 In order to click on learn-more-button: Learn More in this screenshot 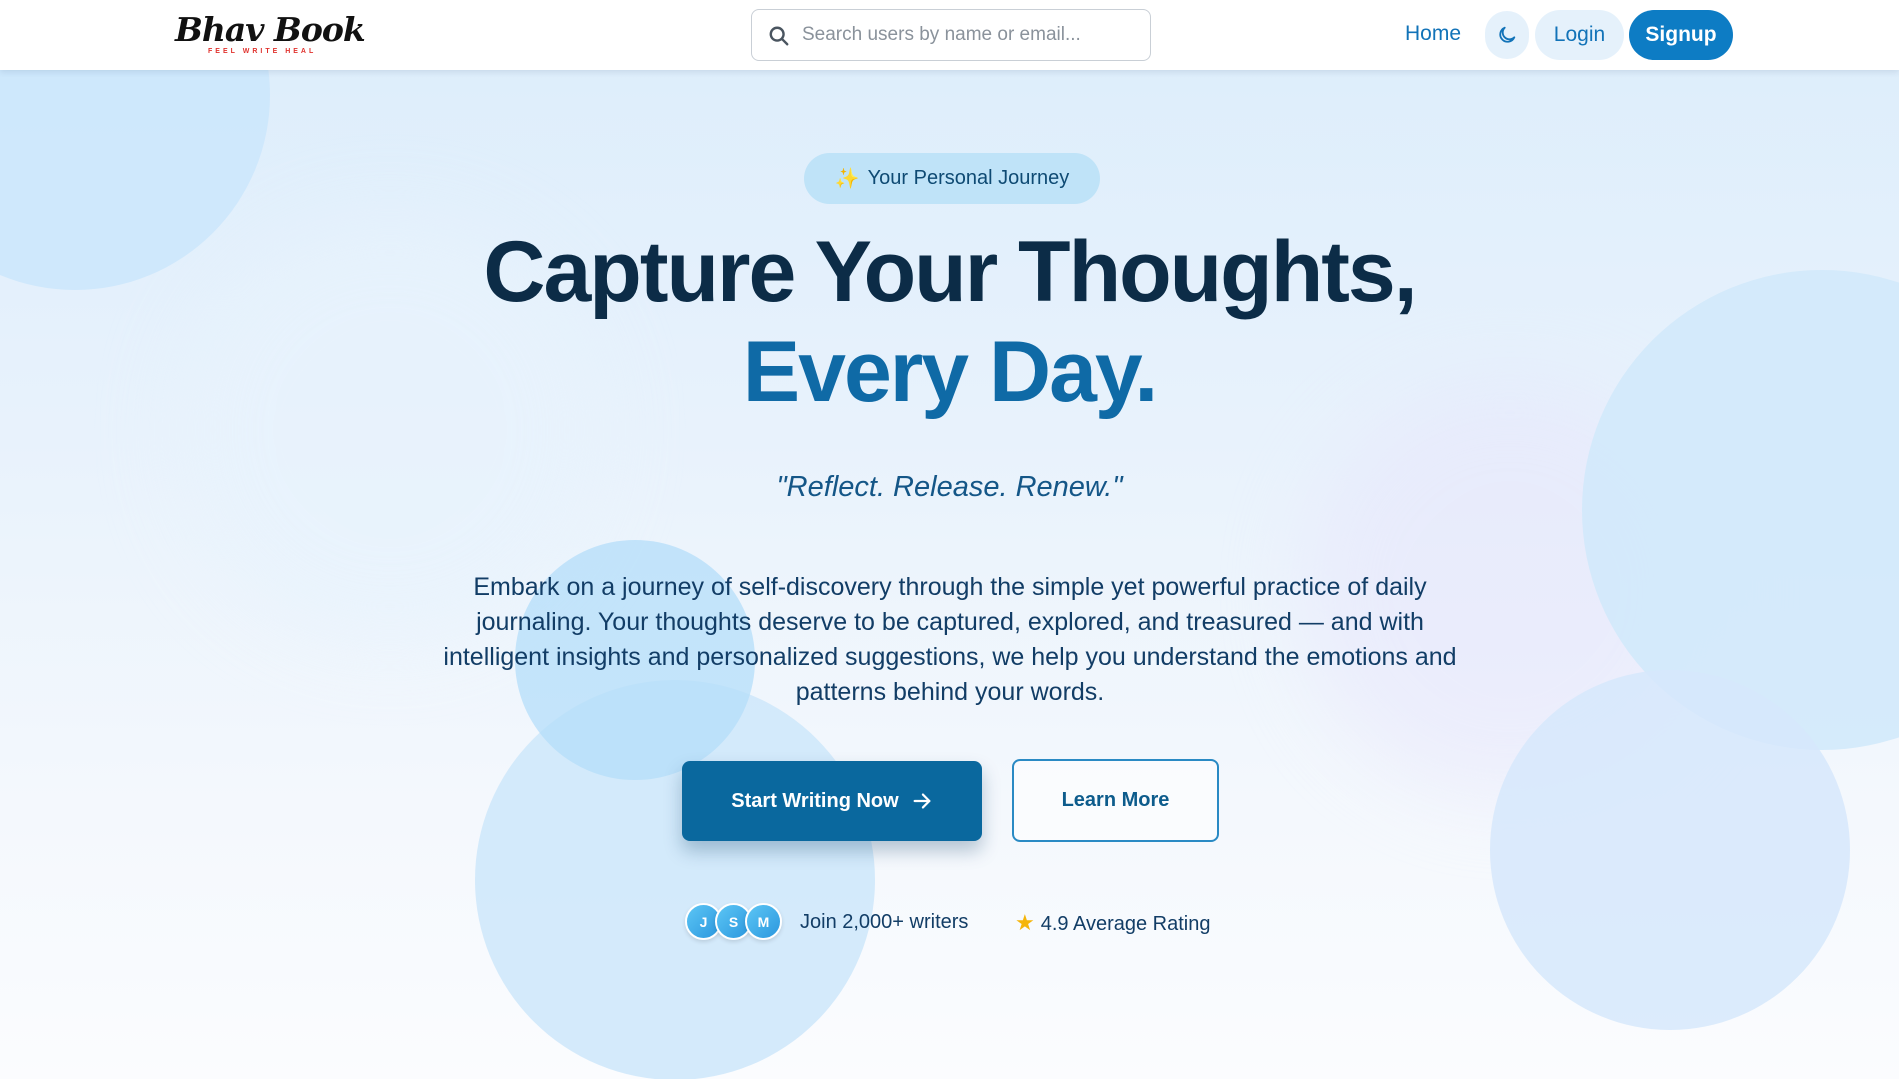, I will do `click(1115, 800)`.